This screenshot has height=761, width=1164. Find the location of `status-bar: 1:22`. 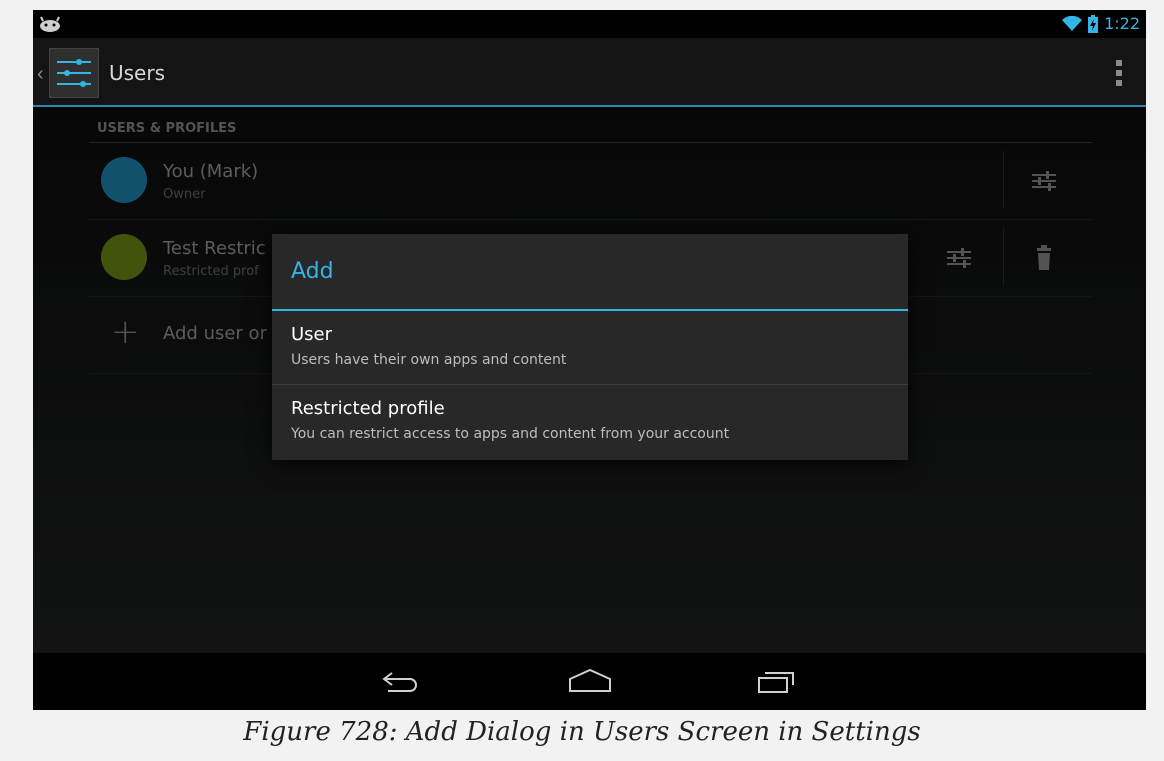

status-bar: 1:22 is located at coordinates (589, 24).